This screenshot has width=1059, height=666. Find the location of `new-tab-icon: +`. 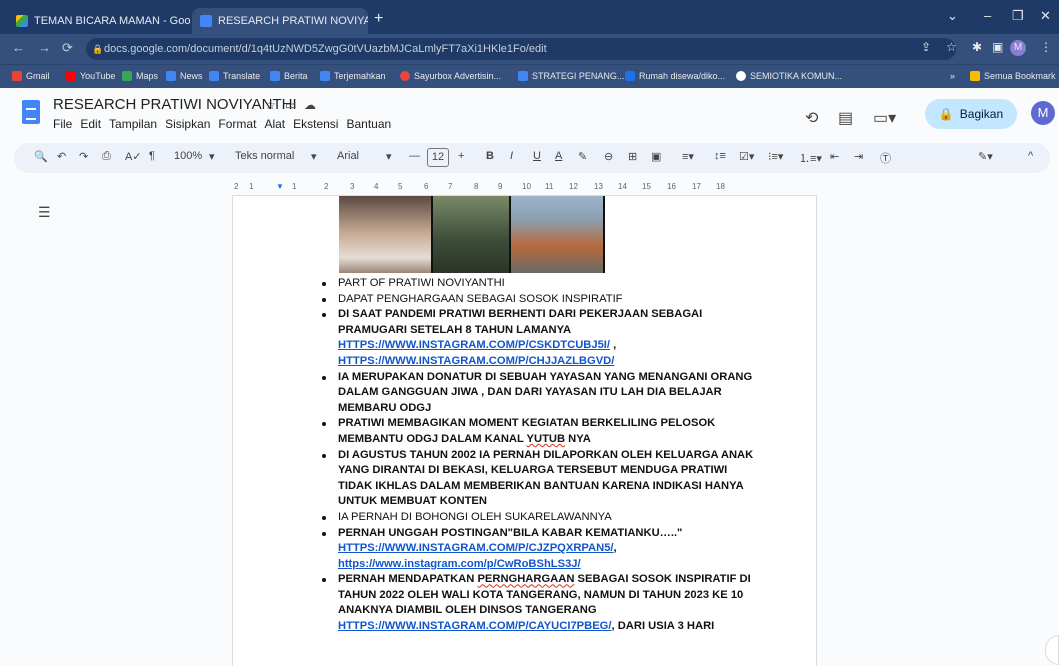

new-tab-icon: + is located at coordinates (378, 19).